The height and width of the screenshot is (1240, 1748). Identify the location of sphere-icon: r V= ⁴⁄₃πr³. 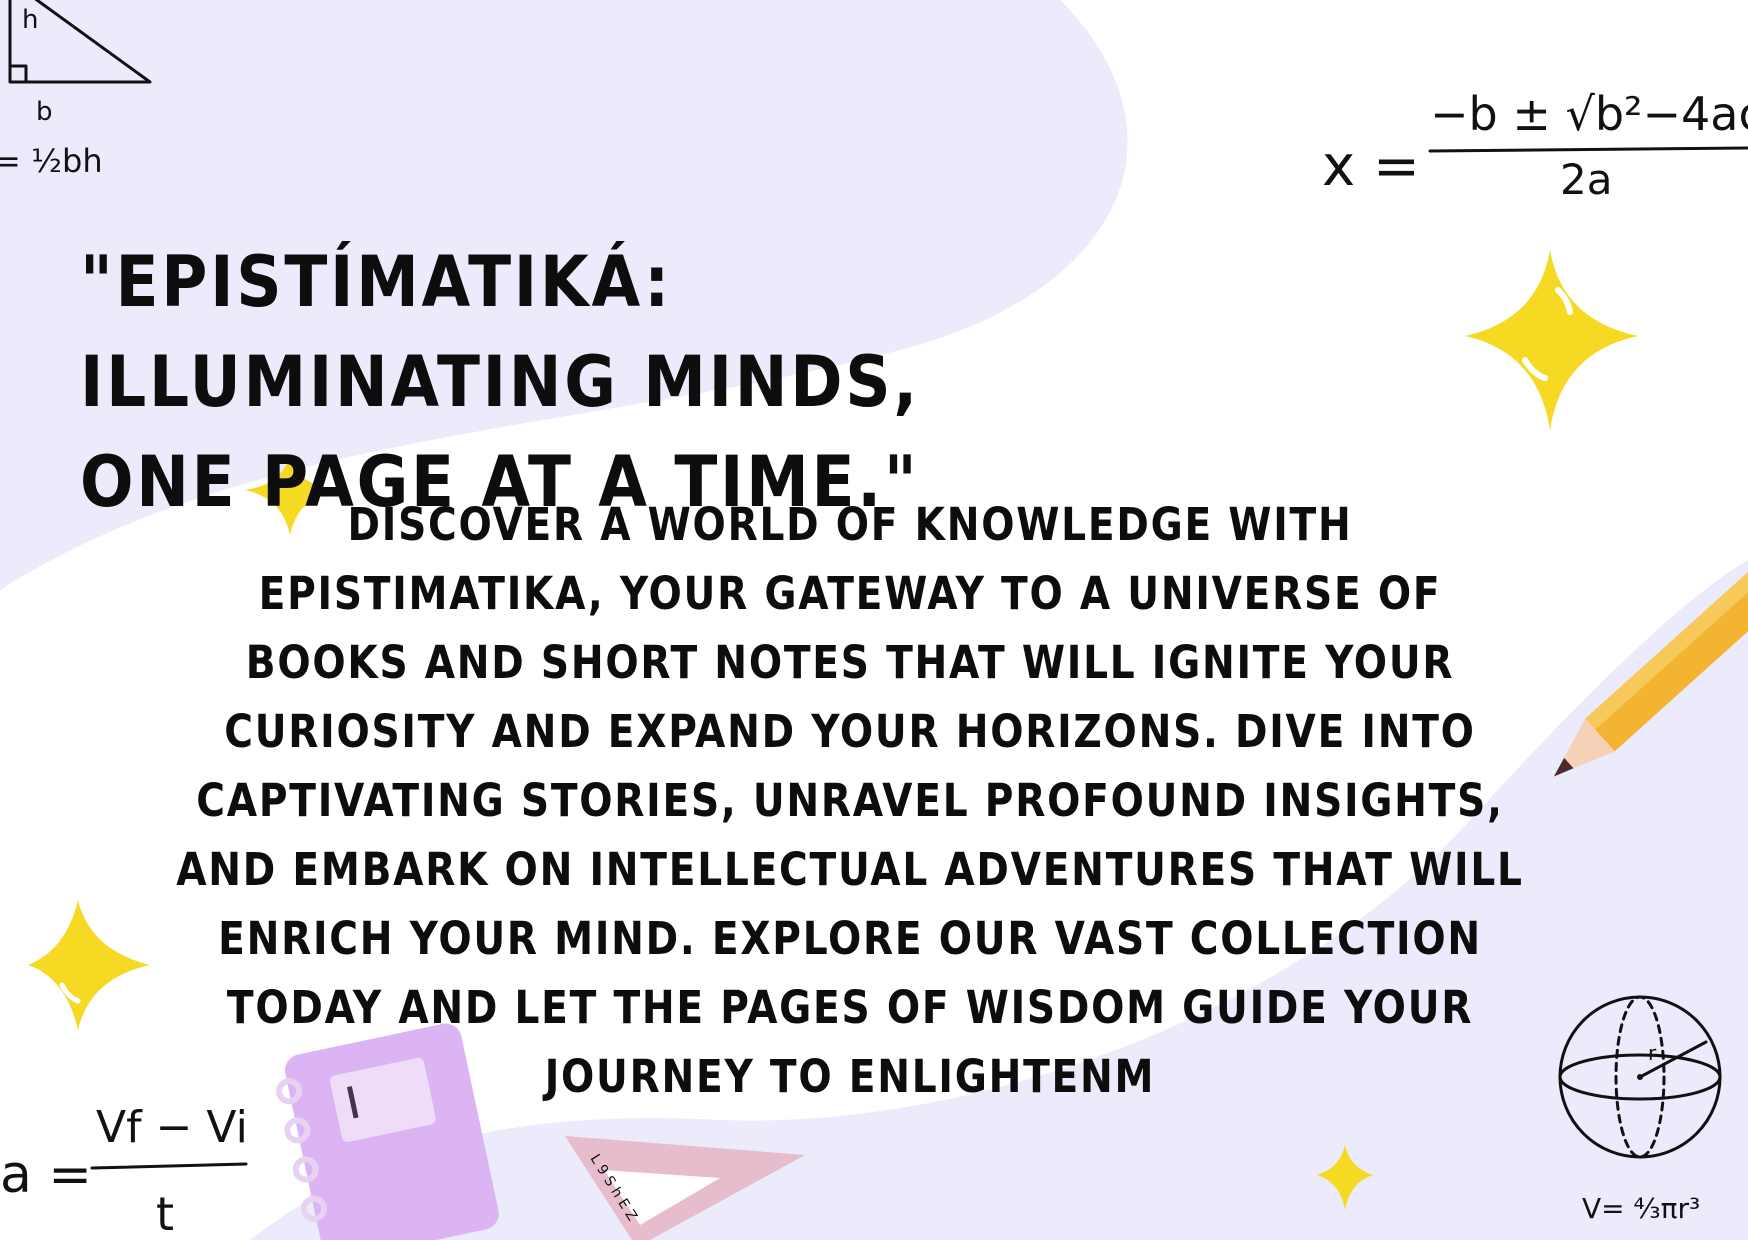
(1640, 1110).